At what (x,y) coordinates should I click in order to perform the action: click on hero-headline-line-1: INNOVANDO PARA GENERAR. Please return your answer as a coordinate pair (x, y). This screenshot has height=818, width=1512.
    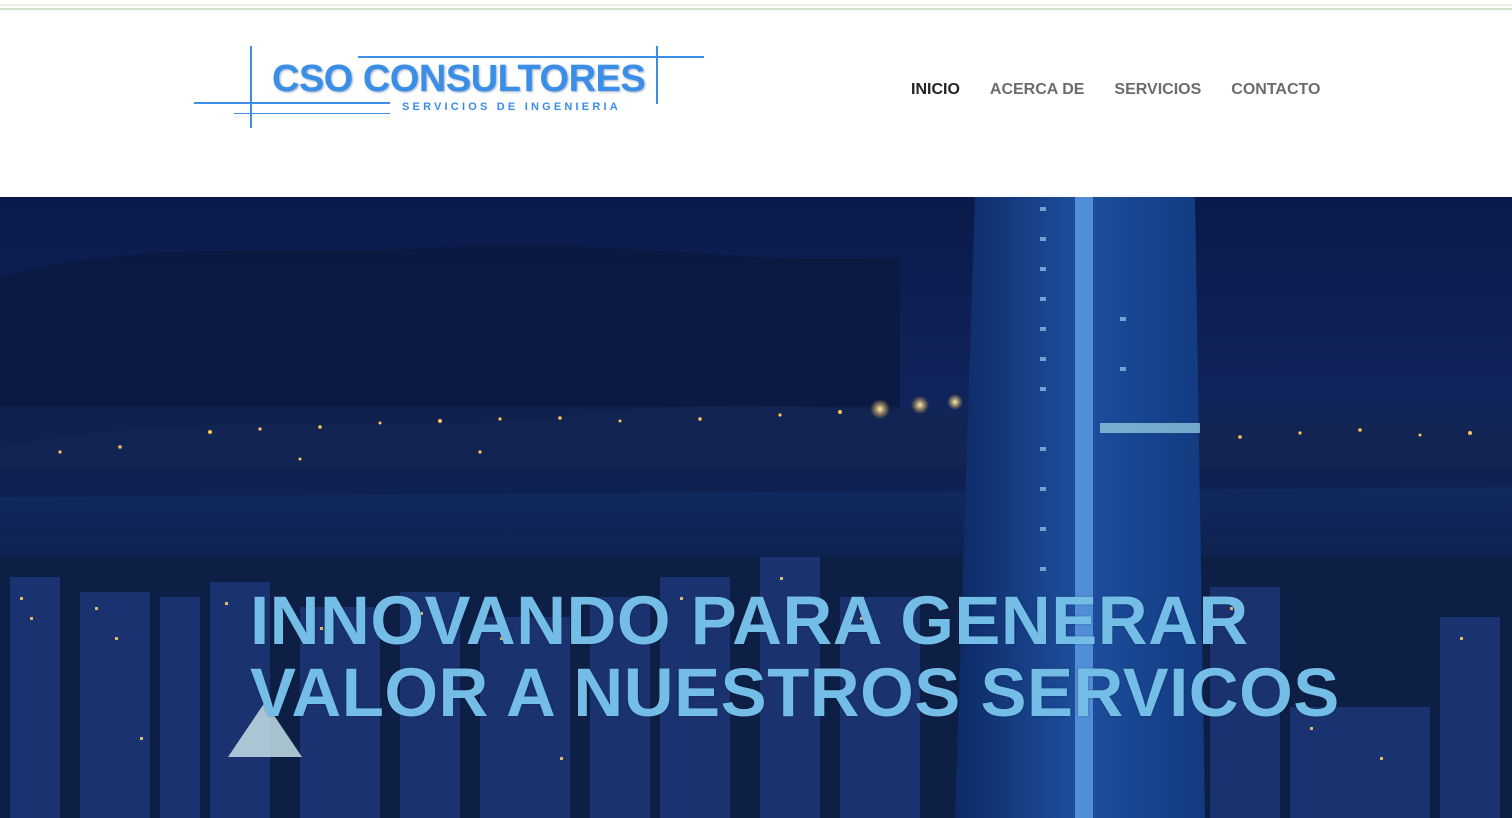
    Looking at the image, I should click on (749, 620).